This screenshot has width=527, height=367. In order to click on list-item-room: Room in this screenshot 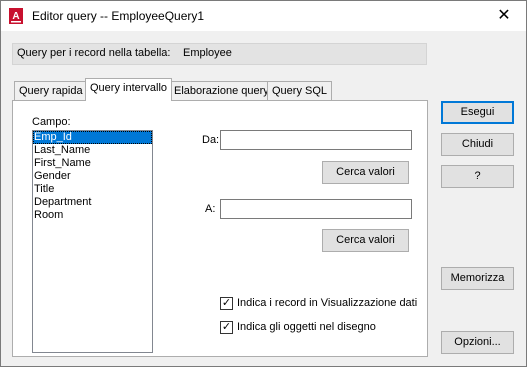, I will do `click(92, 215)`.